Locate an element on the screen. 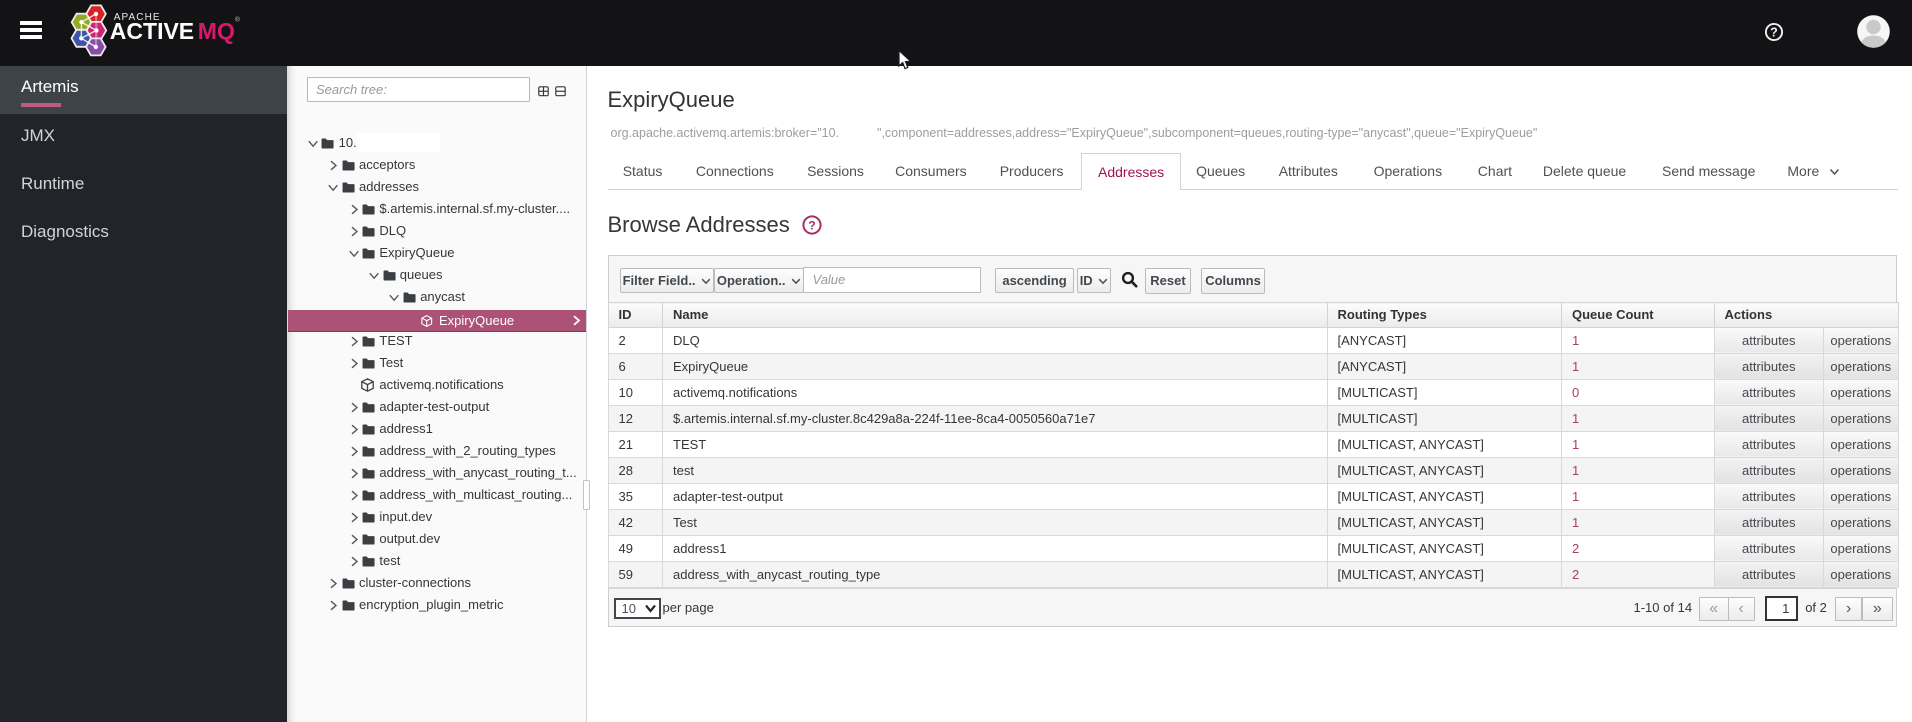 The image size is (1912, 722). svg-text: ACTIVE is located at coordinates (152, 31).